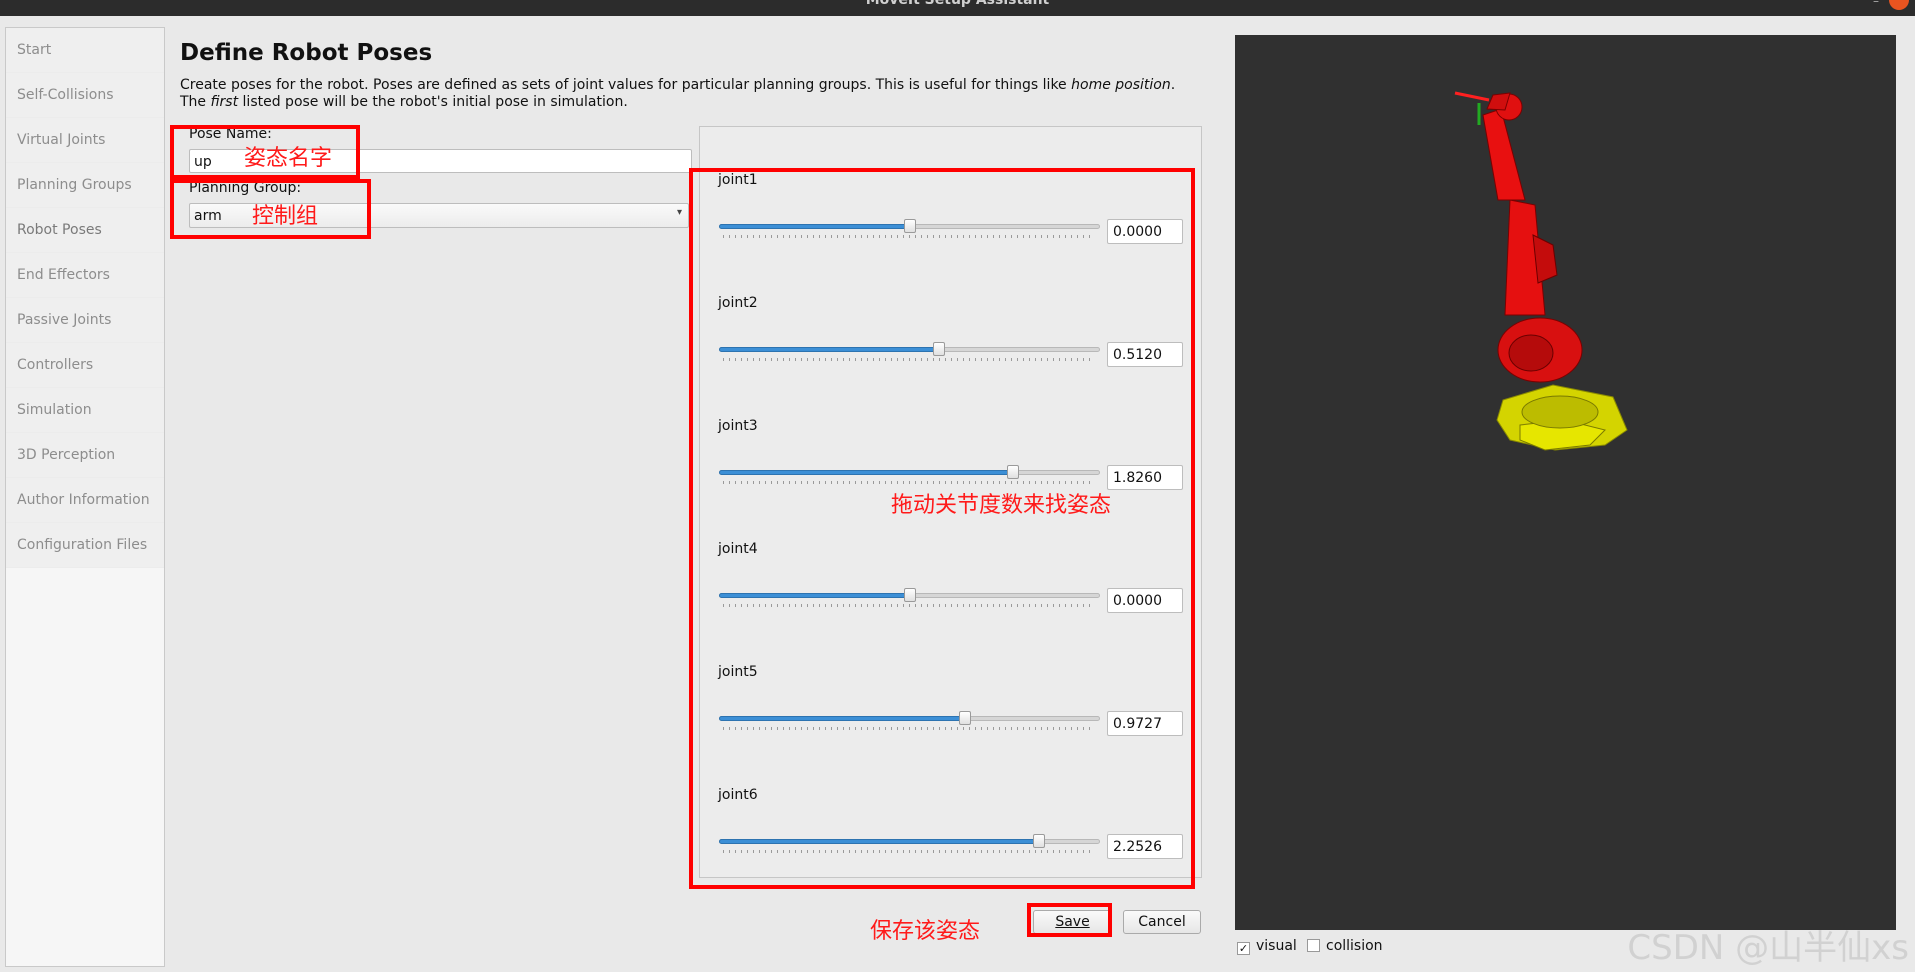 The height and width of the screenshot is (972, 1915). Describe the element at coordinates (85, 140) in the screenshot. I see `sidebar-item-virtual-joints: Virtual Joints` at that location.